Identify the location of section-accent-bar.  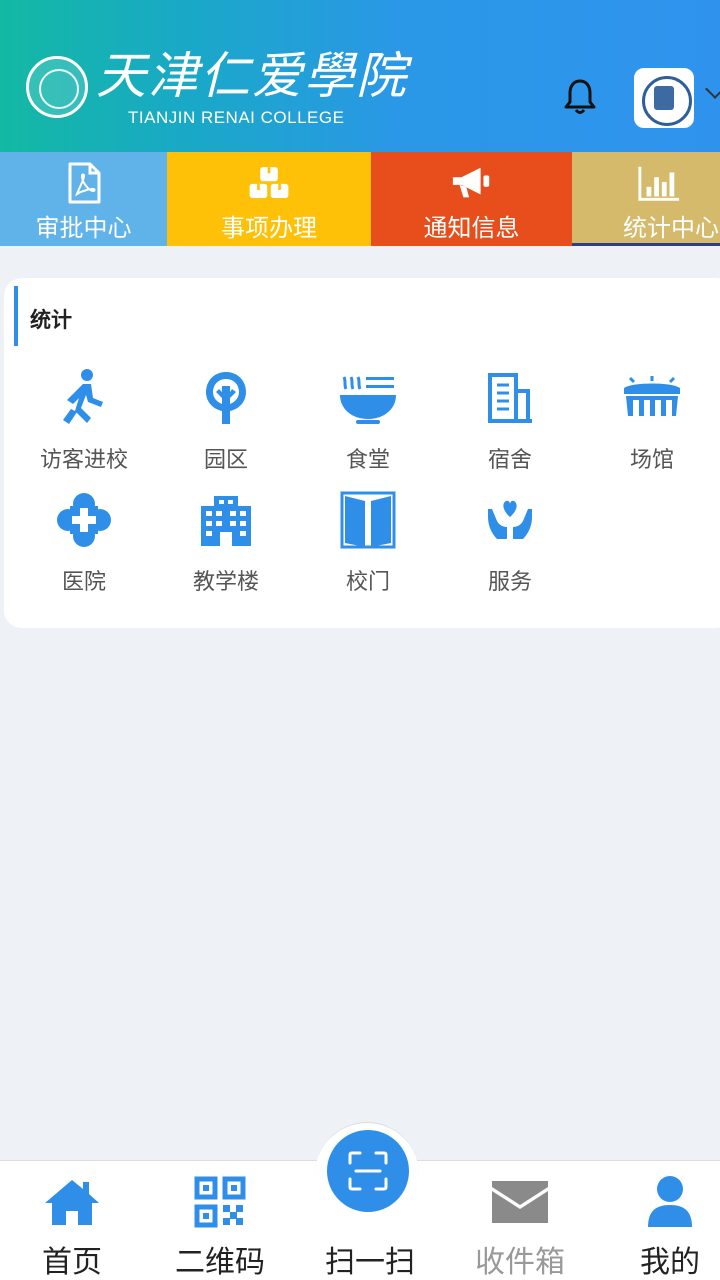
(16, 316).